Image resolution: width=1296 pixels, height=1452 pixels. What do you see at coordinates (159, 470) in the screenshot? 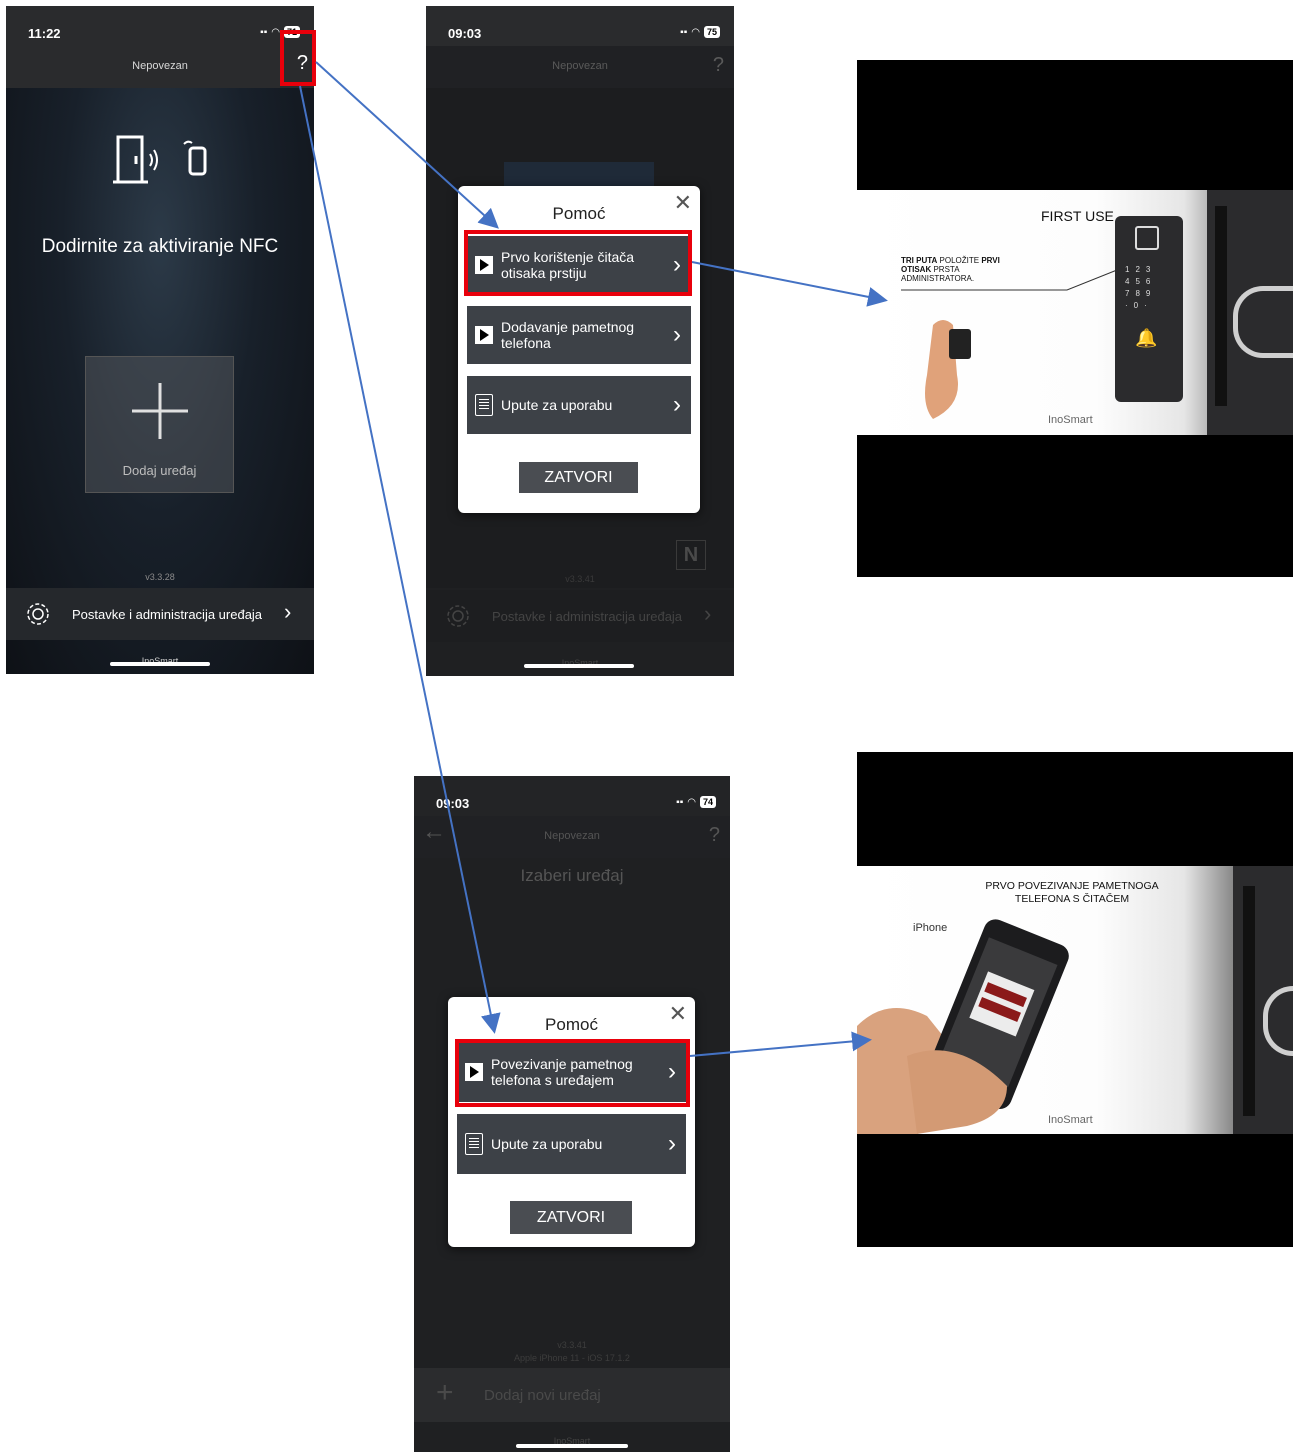
I see `add-device-label: Dodaj uređaj` at bounding box center [159, 470].